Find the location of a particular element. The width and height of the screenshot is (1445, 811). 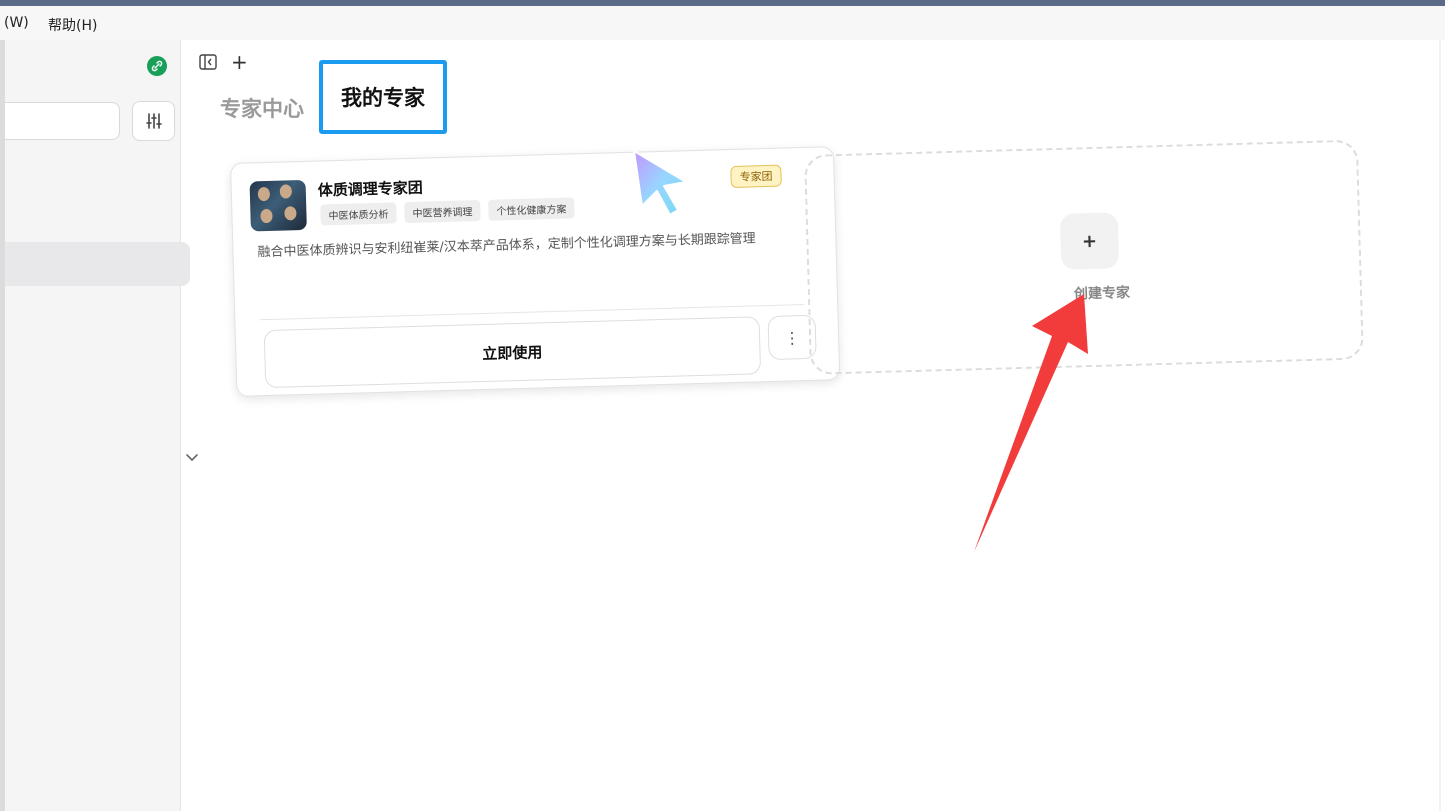

expert-team-badge: 专家团 is located at coordinates (756, 176).